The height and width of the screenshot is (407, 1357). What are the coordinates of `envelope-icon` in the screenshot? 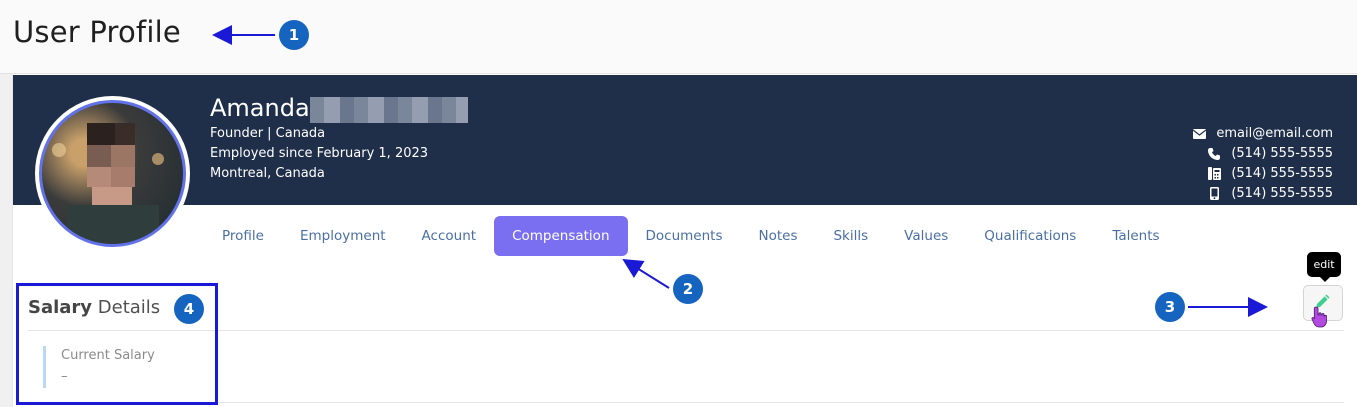 It's located at (1199, 134).